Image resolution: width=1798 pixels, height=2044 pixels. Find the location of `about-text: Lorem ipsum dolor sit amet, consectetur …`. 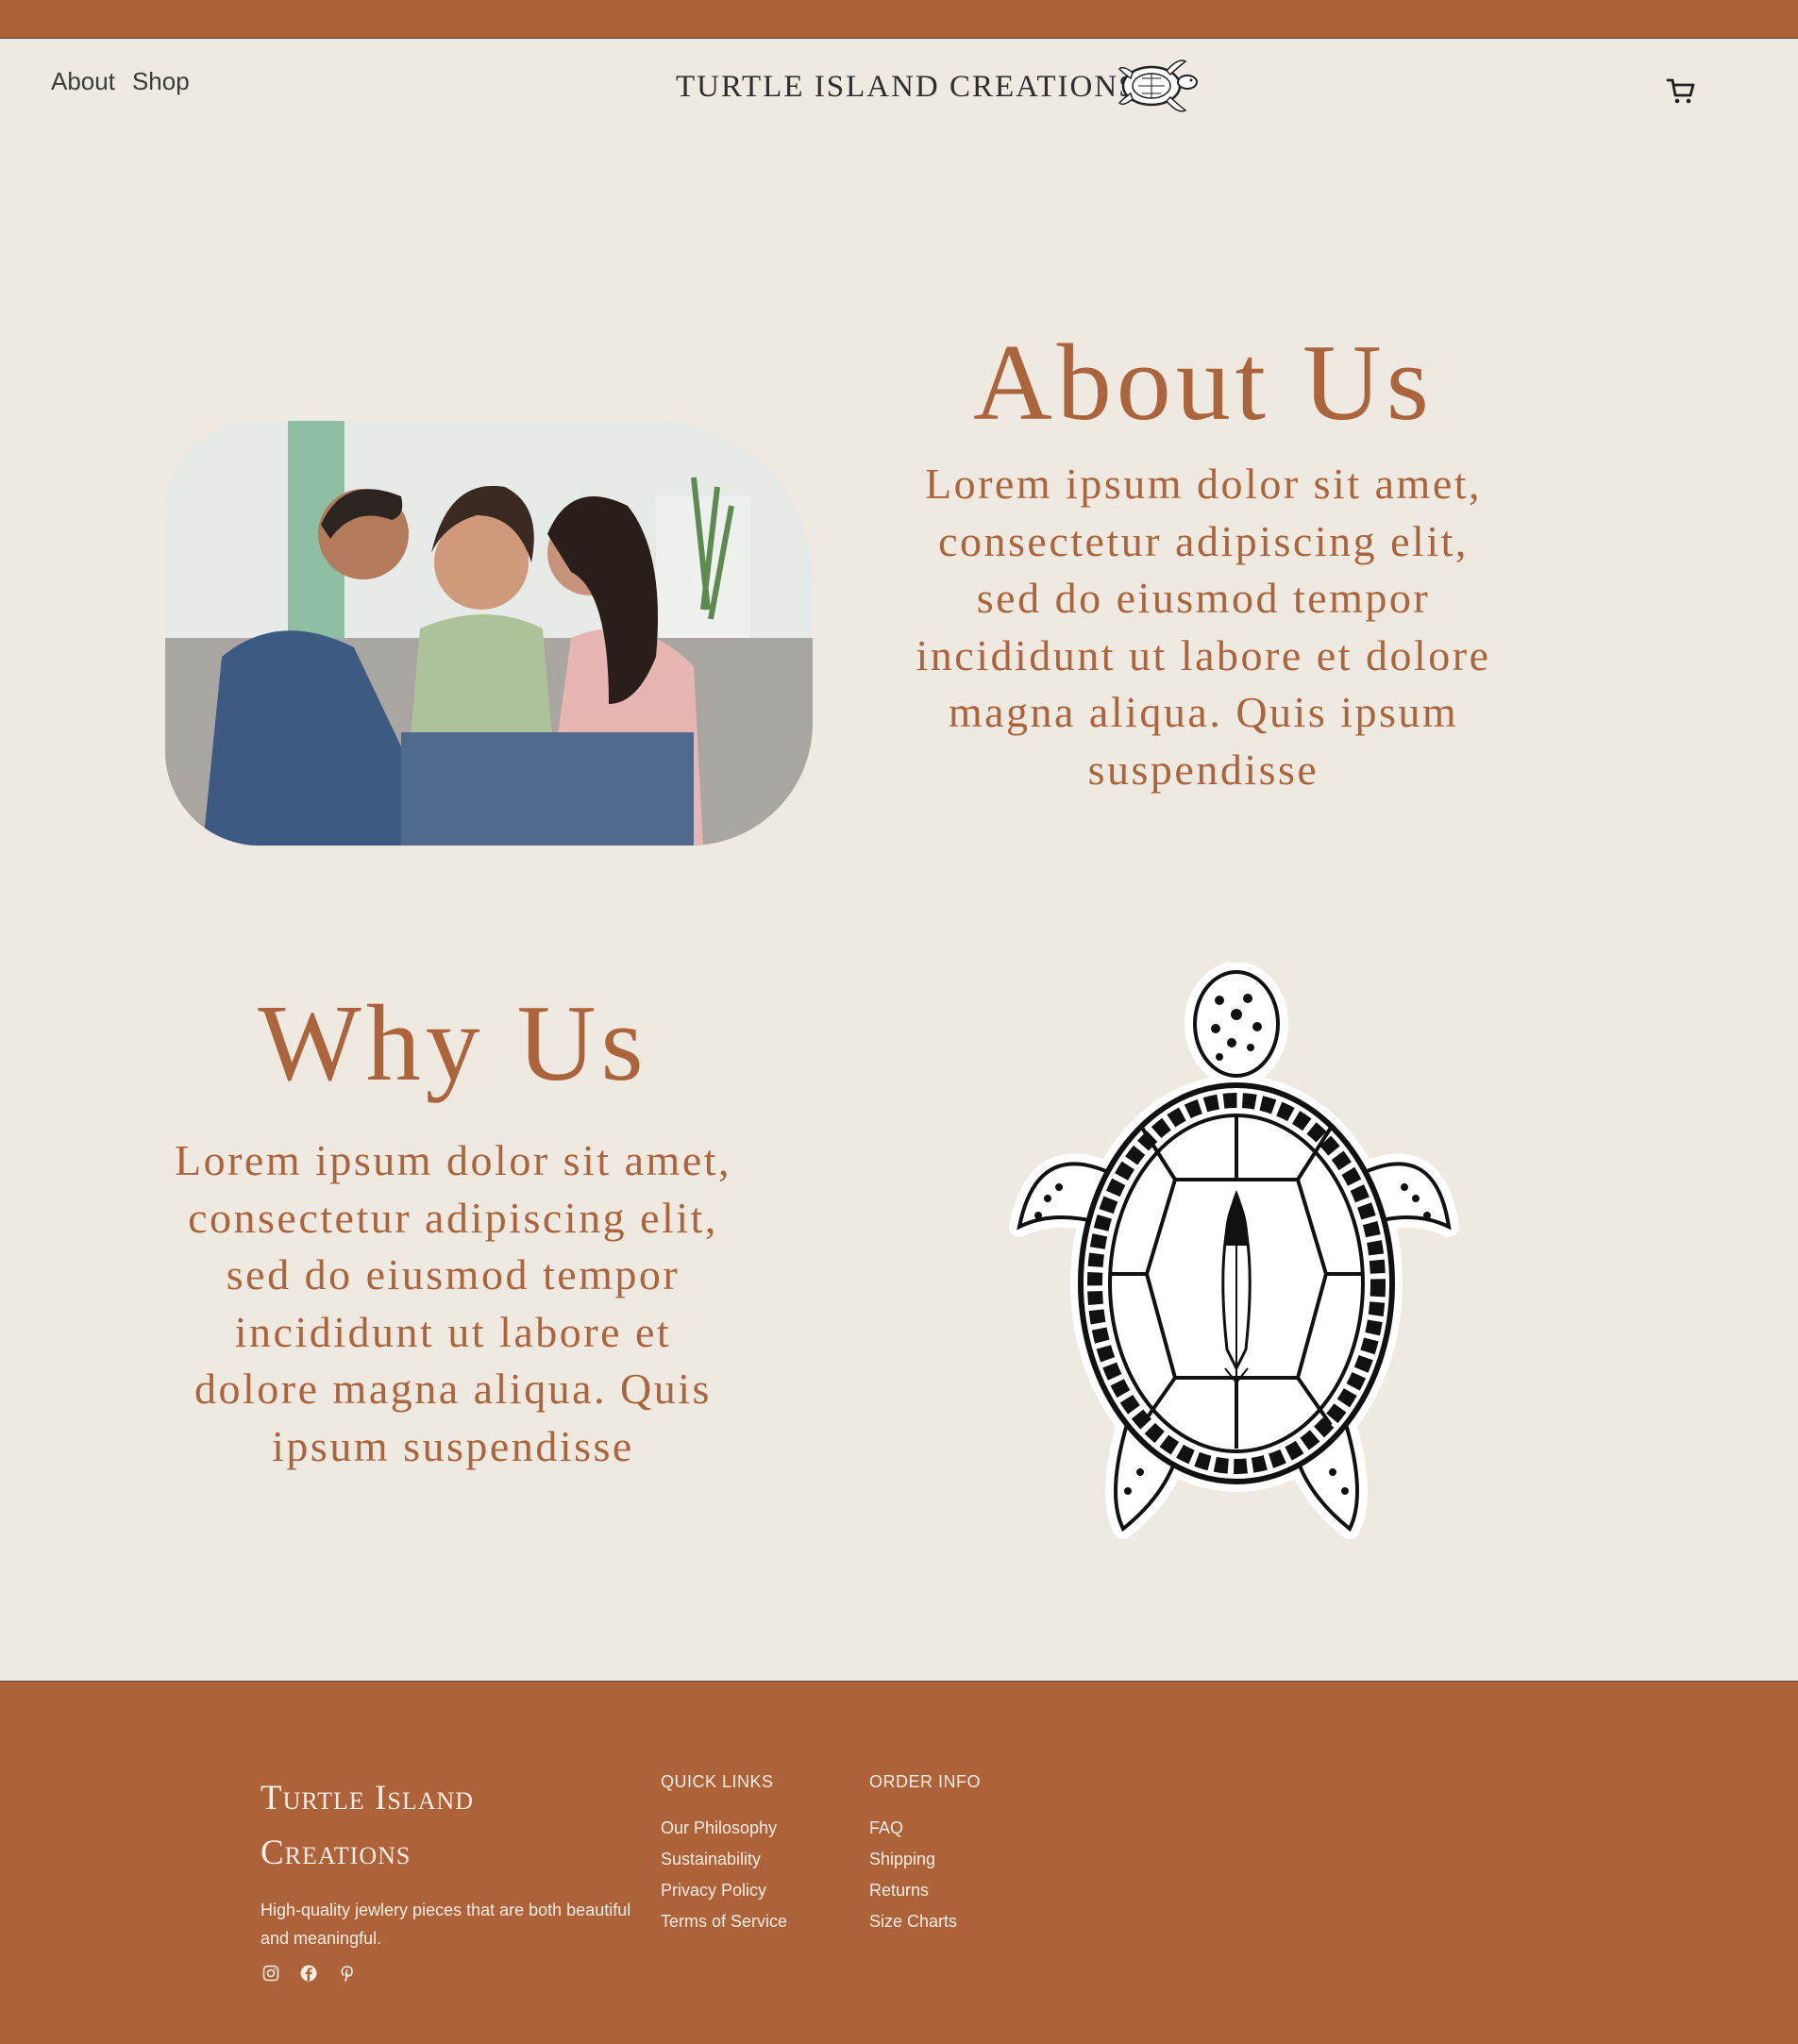

about-text: Lorem ipsum dolor sit amet, consectetur … is located at coordinates (1203, 627).